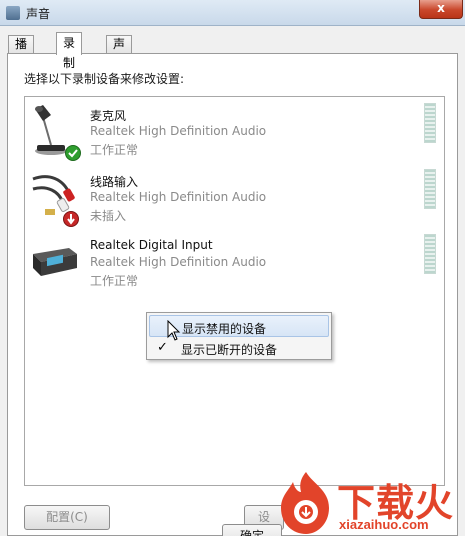  I want to click on checkmark-icon: ✓, so click(162, 347).